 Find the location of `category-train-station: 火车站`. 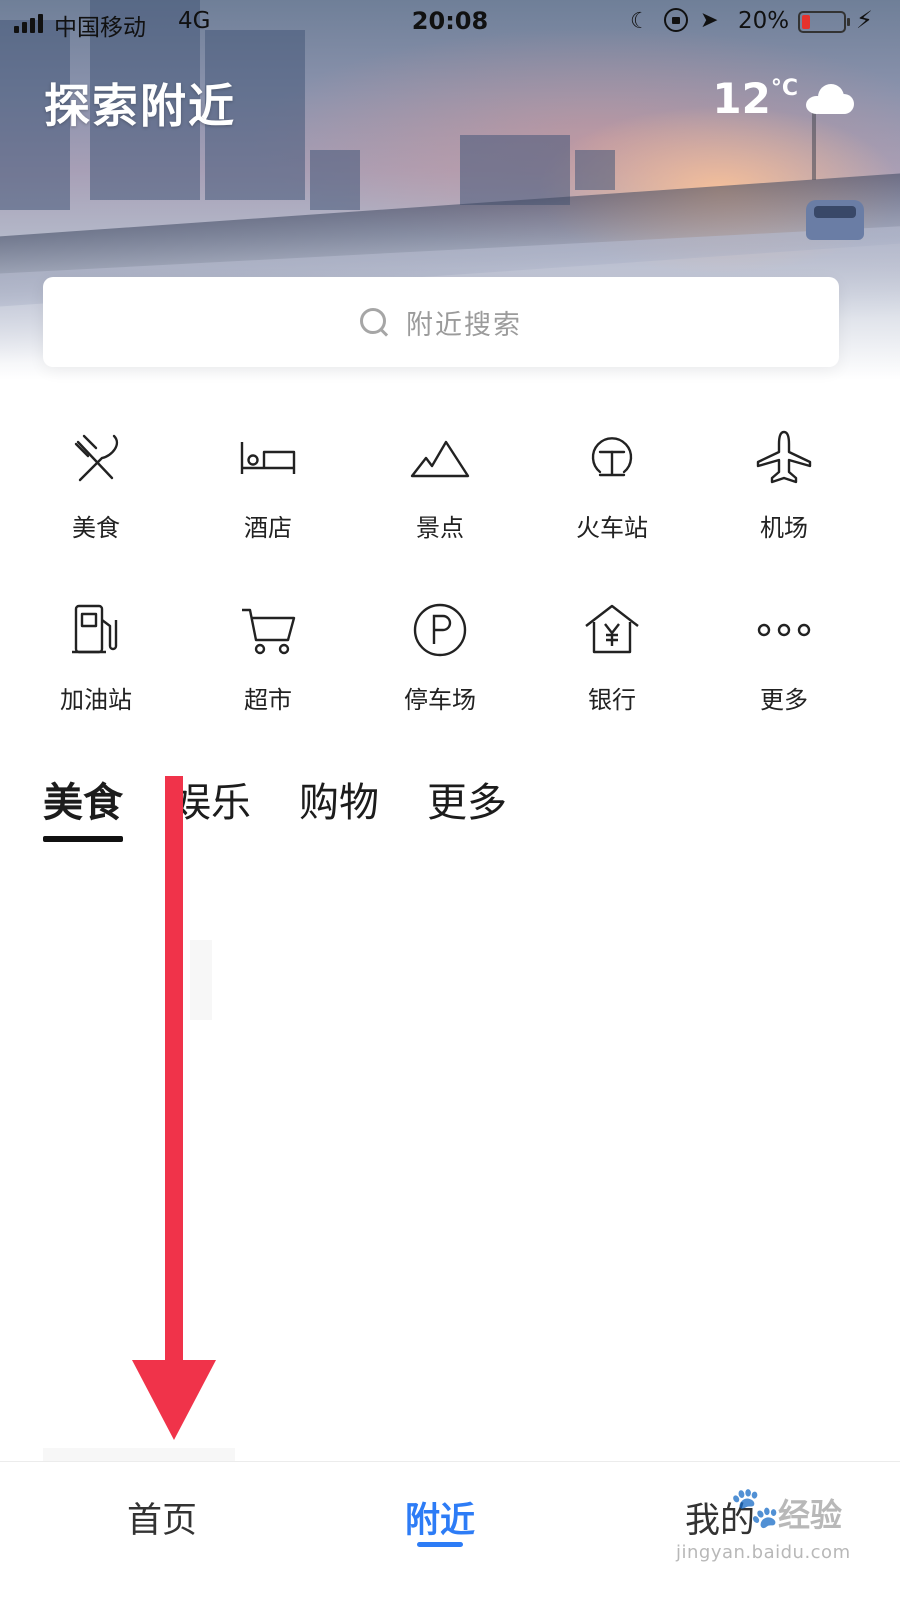

category-train-station: 火车站 is located at coordinates (612, 506).